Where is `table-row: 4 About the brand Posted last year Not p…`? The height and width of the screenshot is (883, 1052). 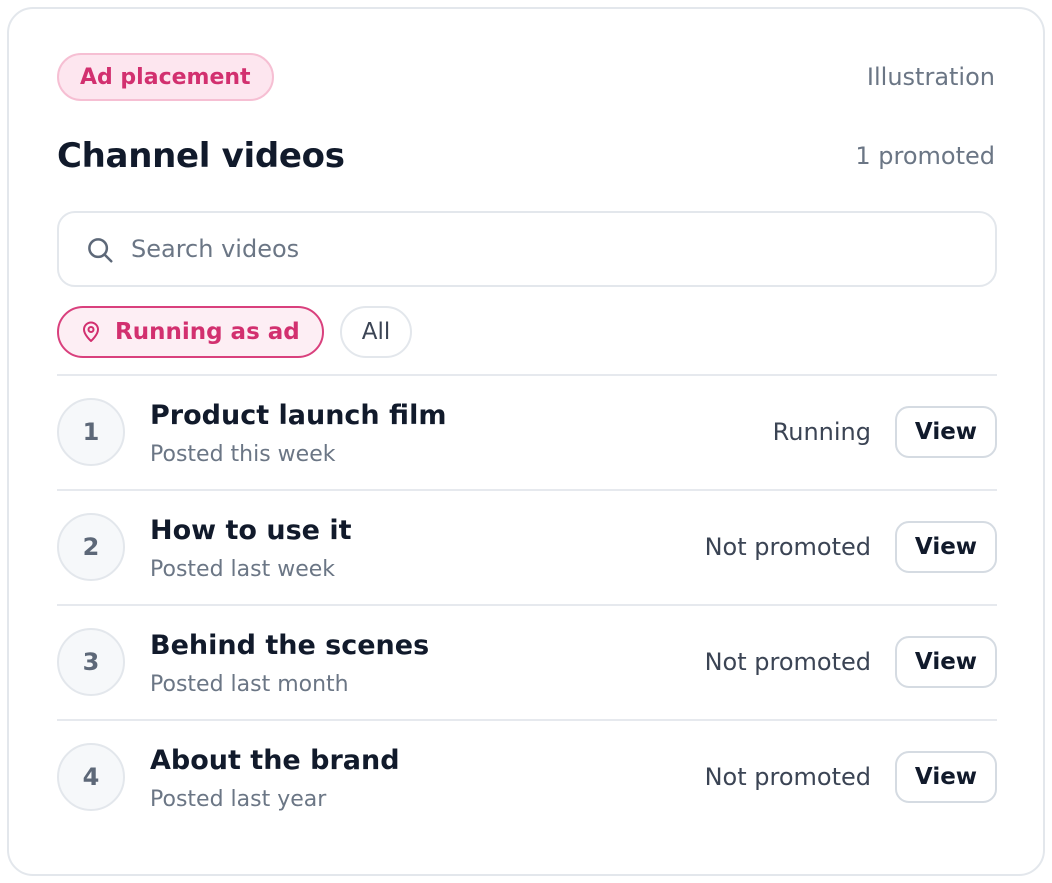
table-row: 4 About the brand Posted last year Not p… is located at coordinates (527, 776).